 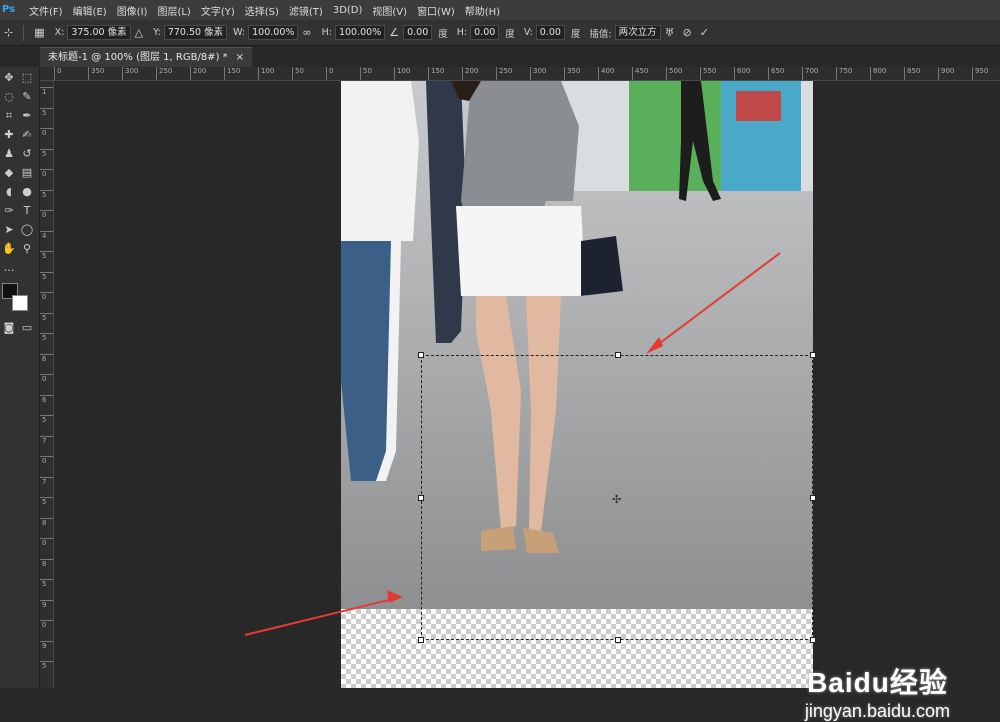 What do you see at coordinates (348, 10) in the screenshot?
I see `menu-3d: 3D(D)` at bounding box center [348, 10].